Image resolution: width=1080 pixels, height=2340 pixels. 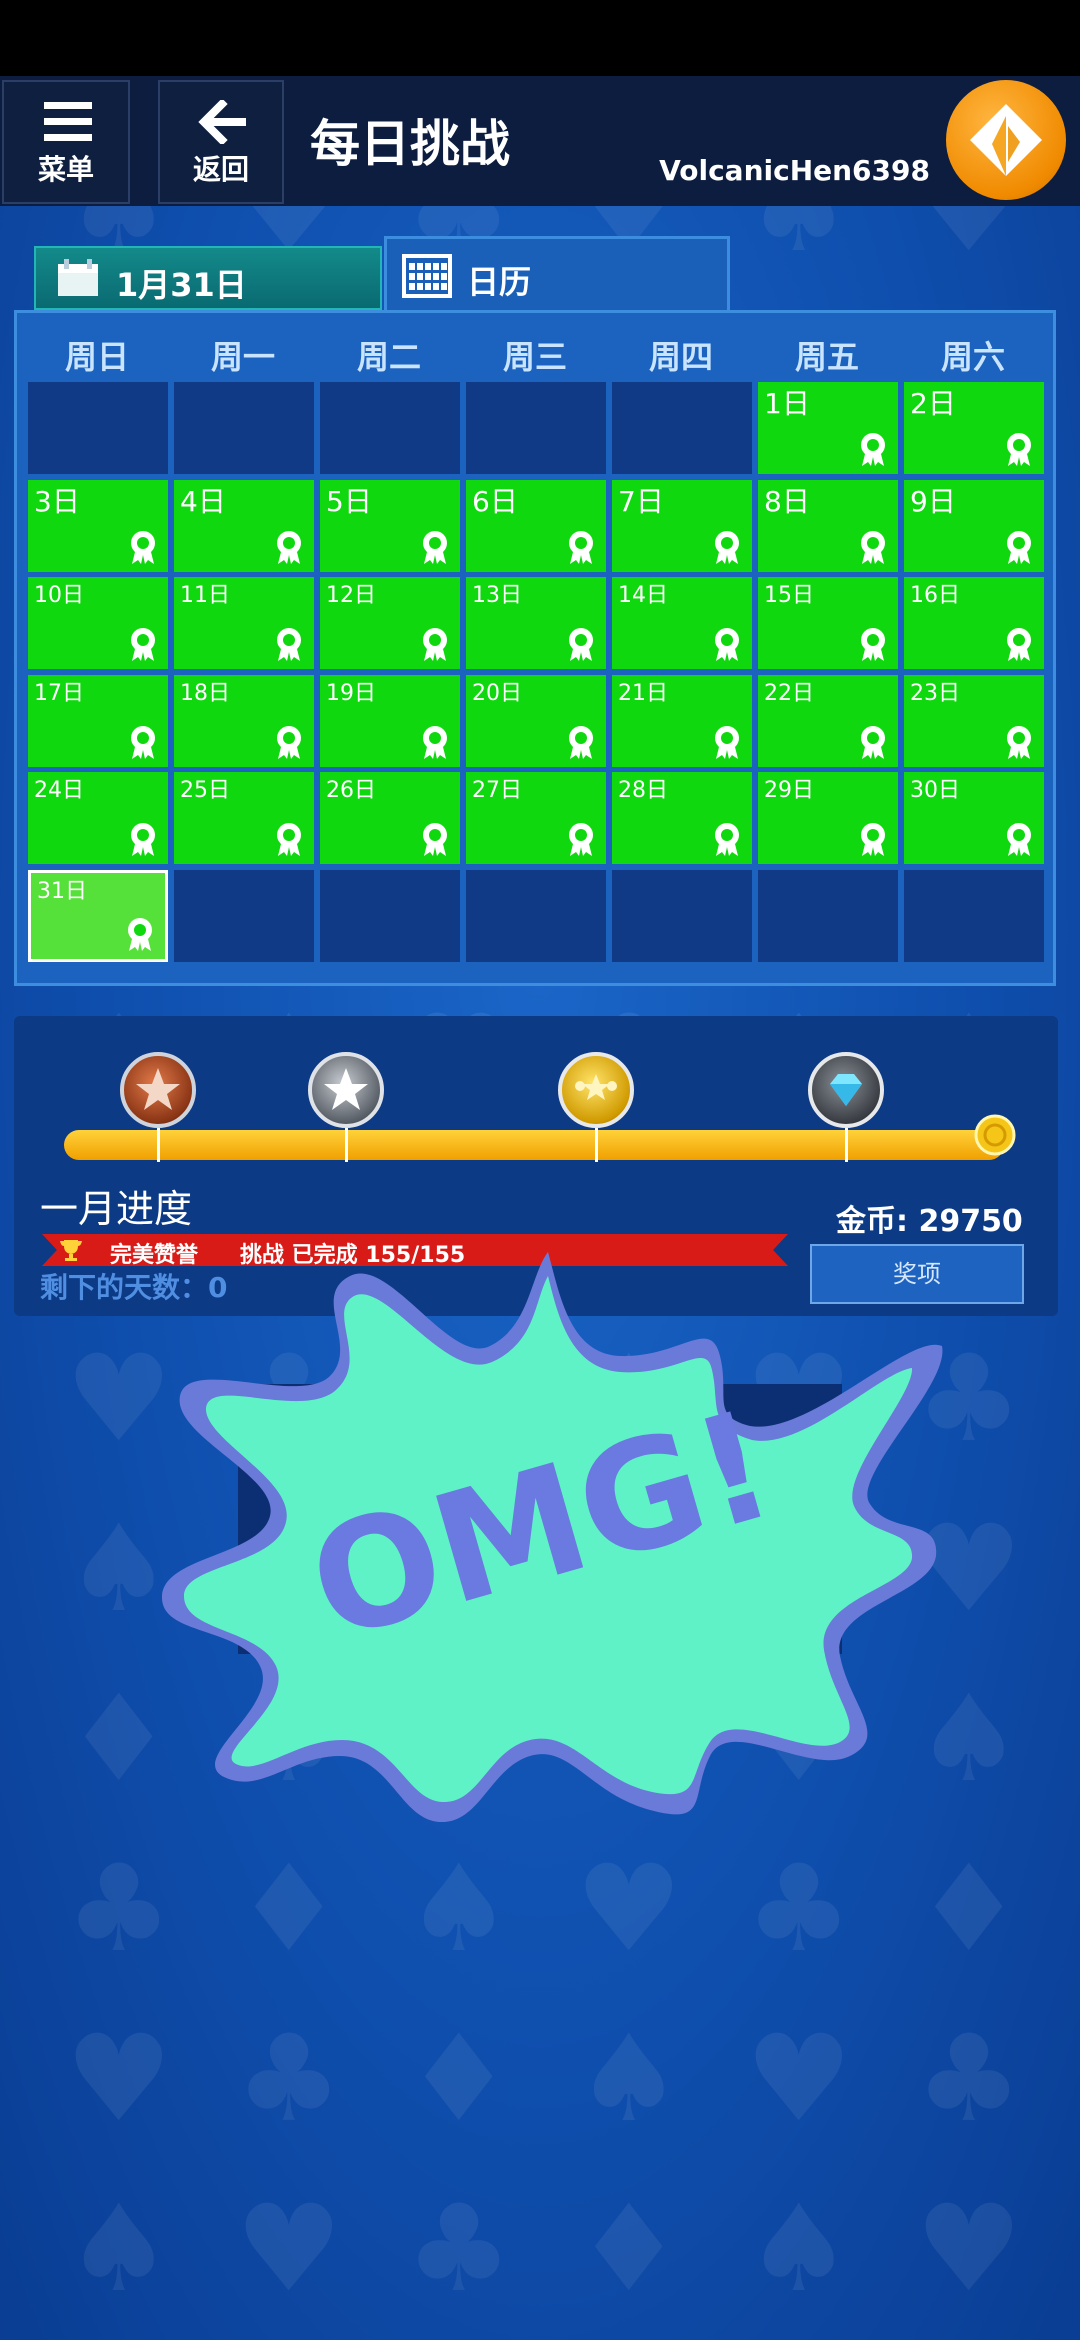 What do you see at coordinates (244, 623) in the screenshot?
I see `calendar-day-cell: 11日` at bounding box center [244, 623].